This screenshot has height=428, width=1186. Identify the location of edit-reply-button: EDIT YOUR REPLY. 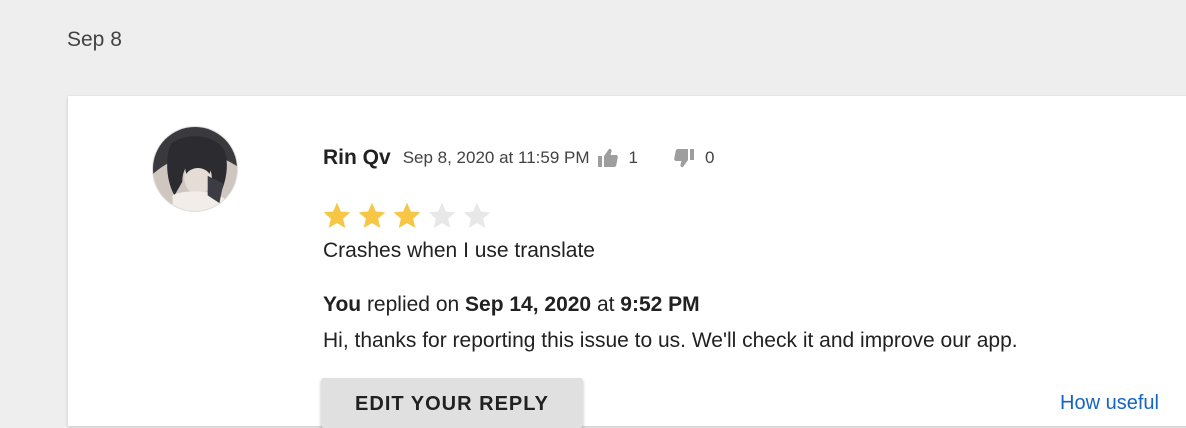
(452, 403).